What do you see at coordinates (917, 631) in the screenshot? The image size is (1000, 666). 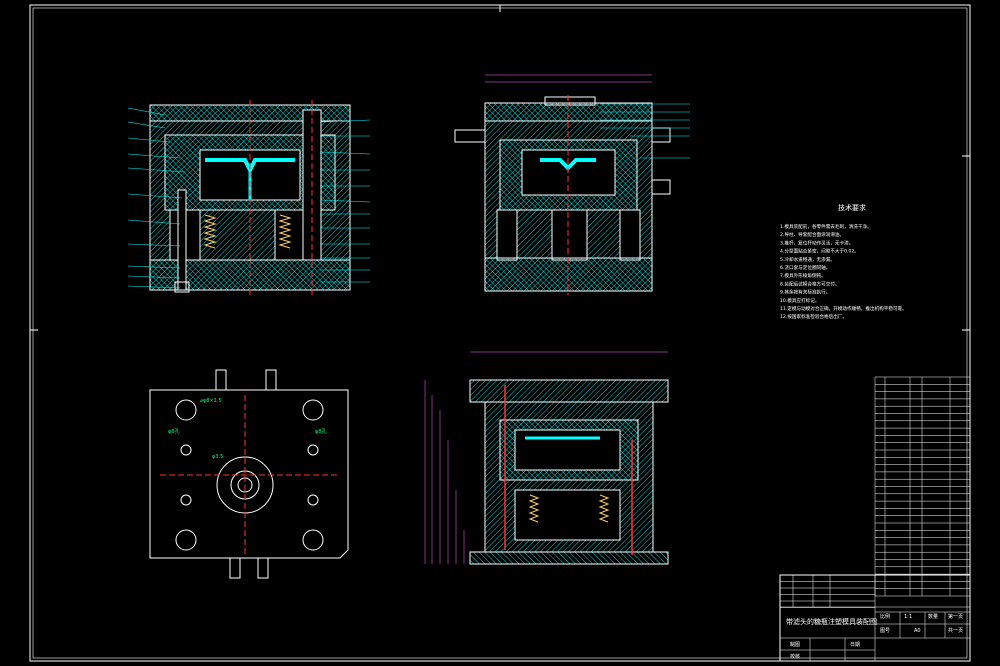 I see `format-value: A0` at bounding box center [917, 631].